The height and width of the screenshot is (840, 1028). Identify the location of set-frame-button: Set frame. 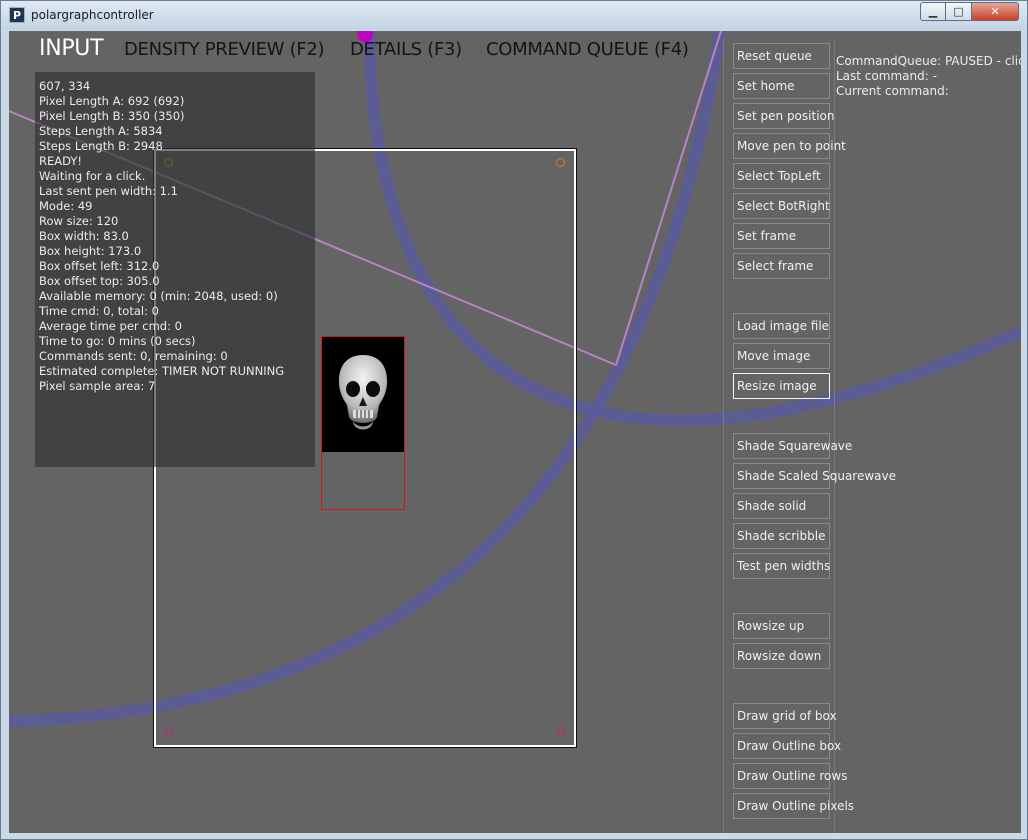
(781, 236).